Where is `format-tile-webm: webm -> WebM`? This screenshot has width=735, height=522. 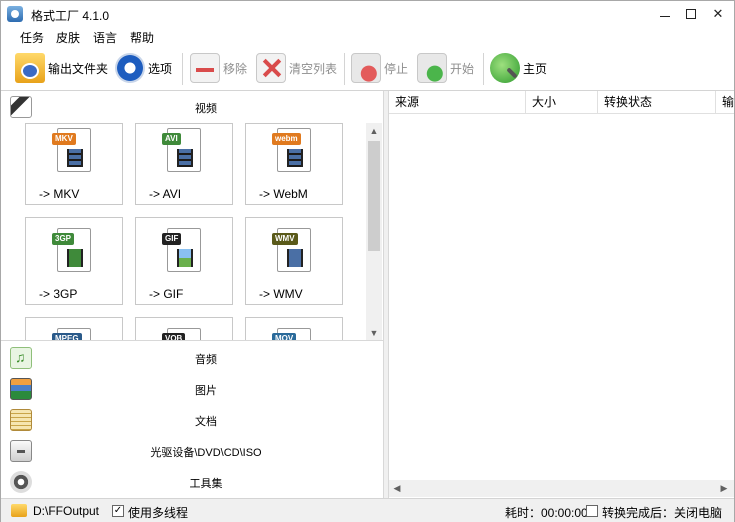 format-tile-webm: webm -> WebM is located at coordinates (294, 164).